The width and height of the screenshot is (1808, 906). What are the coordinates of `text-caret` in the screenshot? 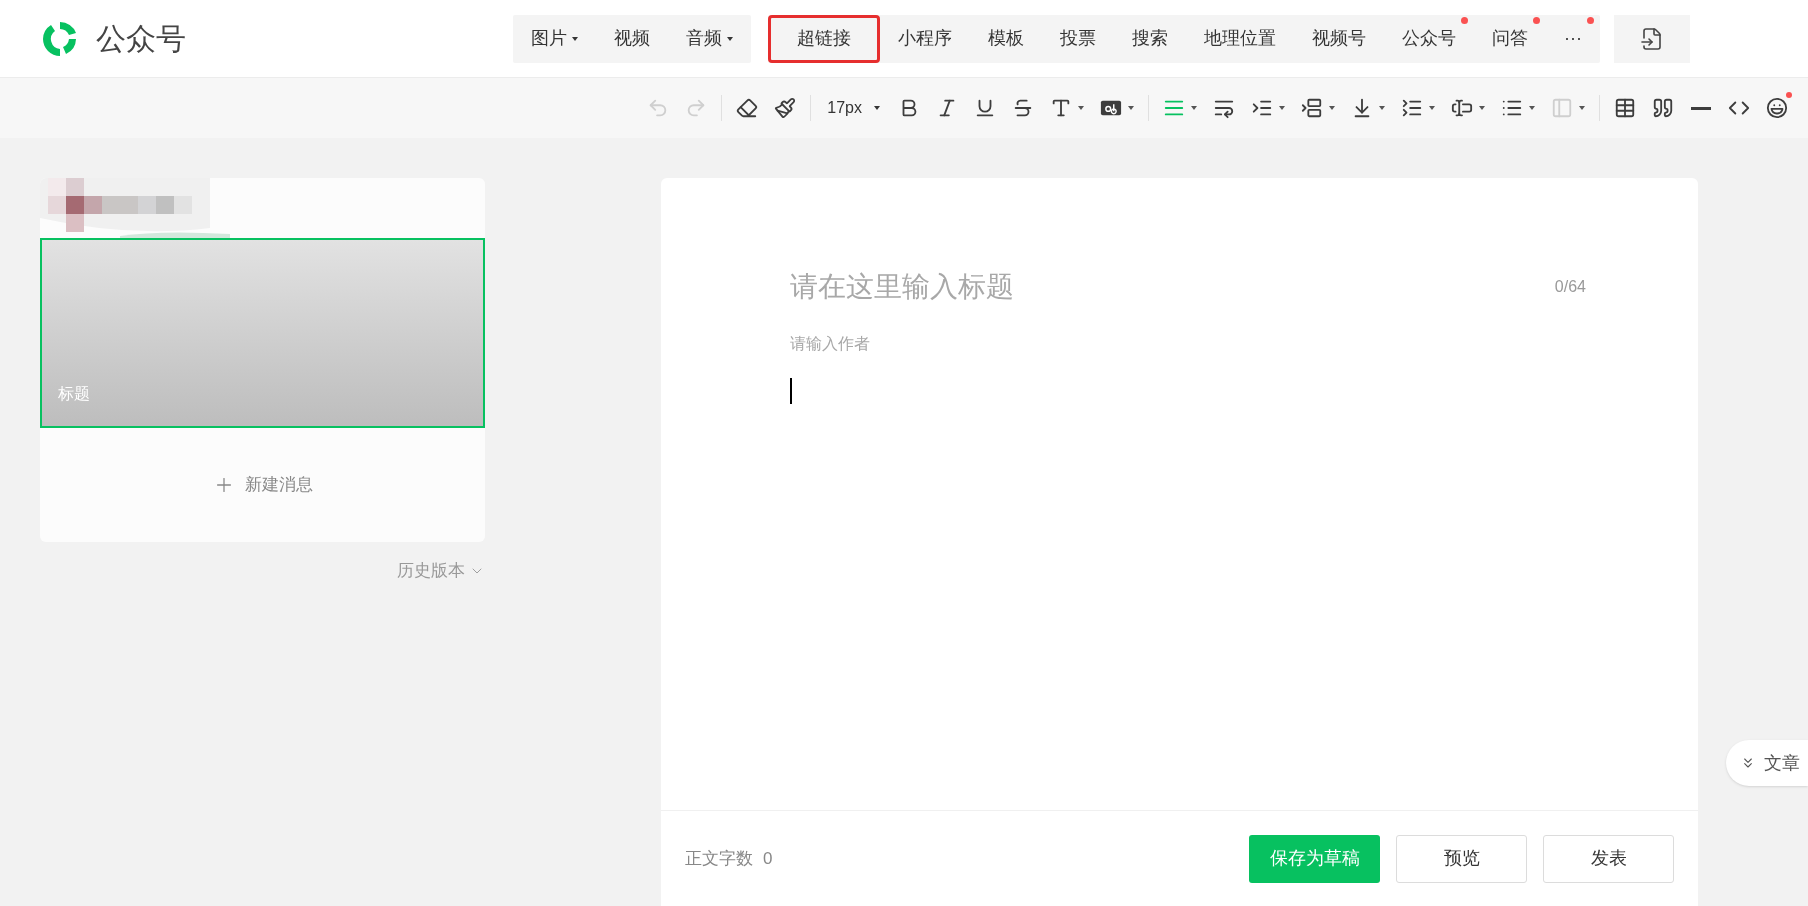 It's located at (791, 391).